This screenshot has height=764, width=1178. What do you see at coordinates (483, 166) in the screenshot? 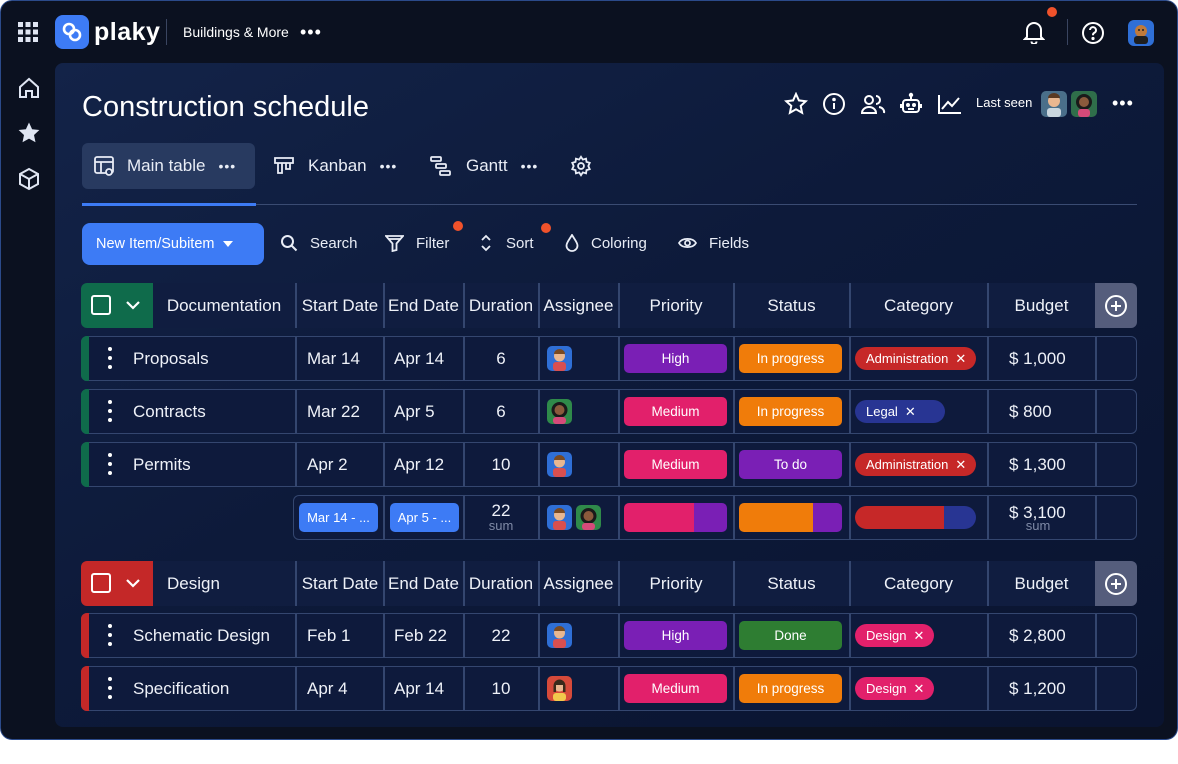
I see `tab-gantt: Gantt •••` at bounding box center [483, 166].